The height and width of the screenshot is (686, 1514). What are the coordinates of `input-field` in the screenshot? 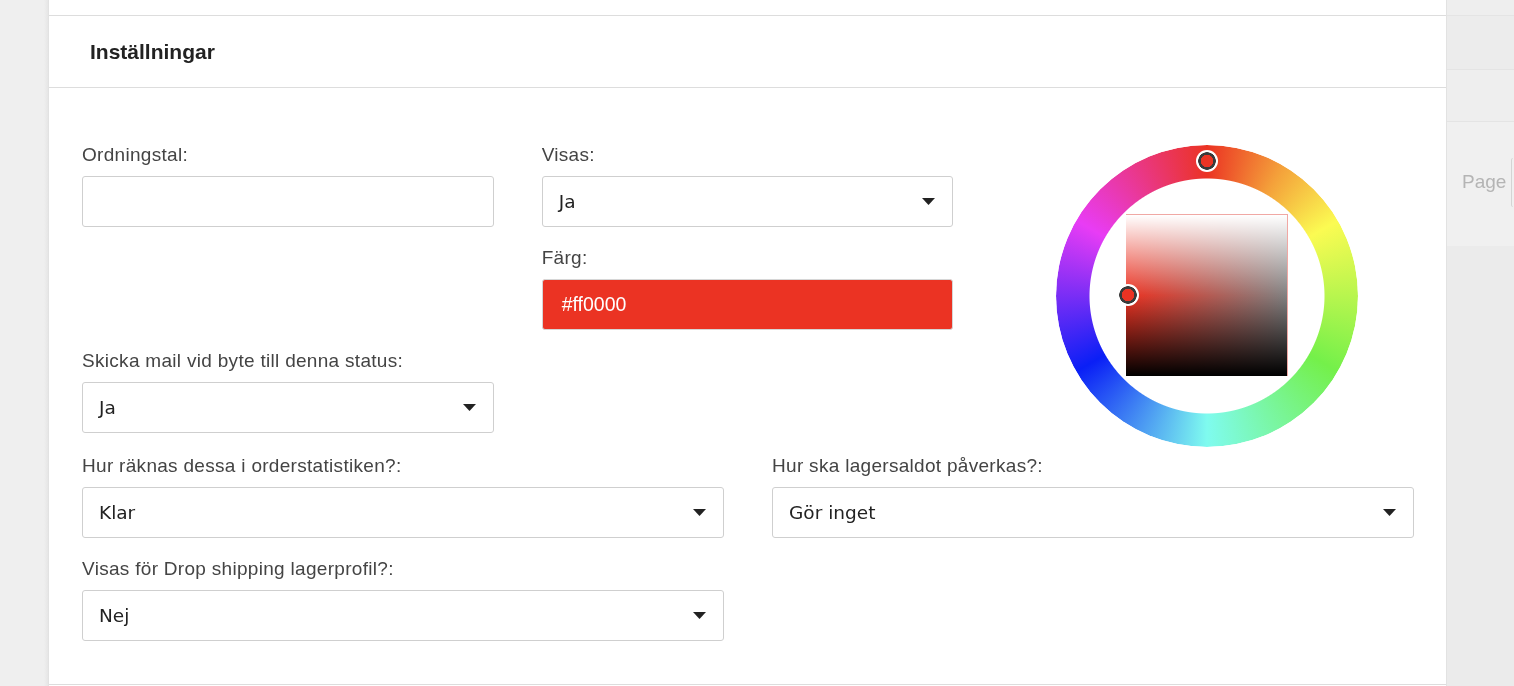 It's located at (288, 201).